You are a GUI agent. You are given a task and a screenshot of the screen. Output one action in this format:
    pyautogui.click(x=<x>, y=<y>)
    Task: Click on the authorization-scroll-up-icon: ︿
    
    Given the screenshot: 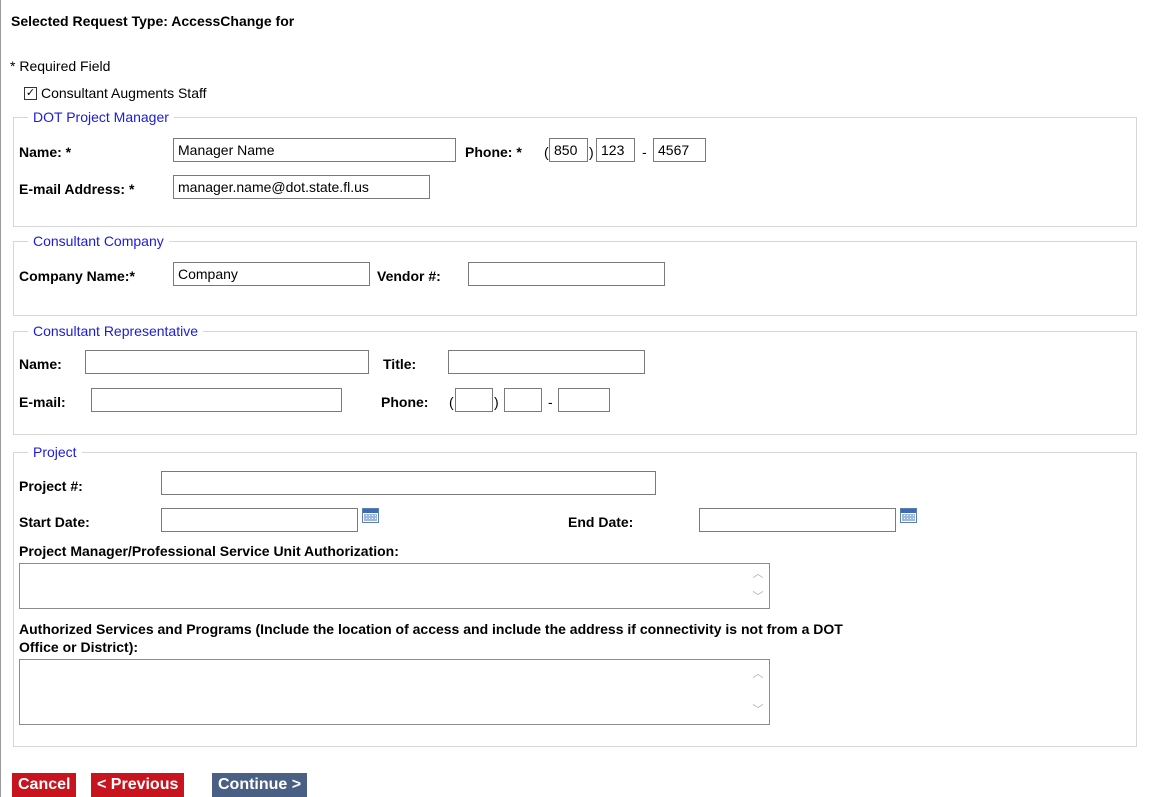 What is the action you would take?
    pyautogui.click(x=758, y=574)
    